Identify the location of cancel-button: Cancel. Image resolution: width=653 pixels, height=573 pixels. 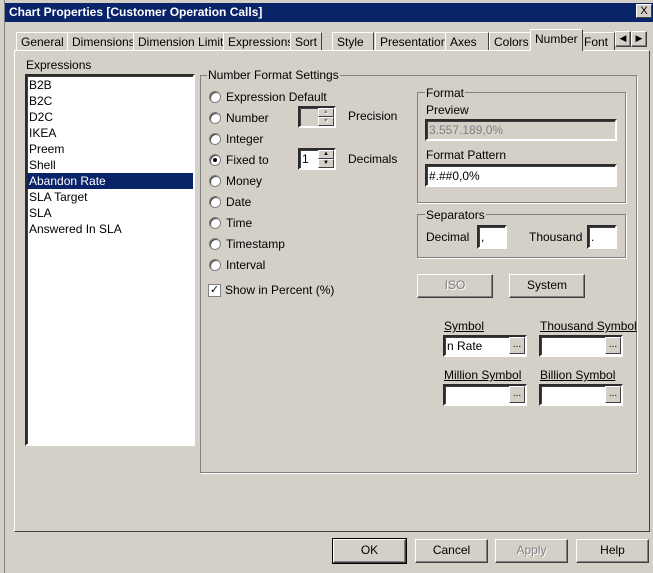
(451, 551).